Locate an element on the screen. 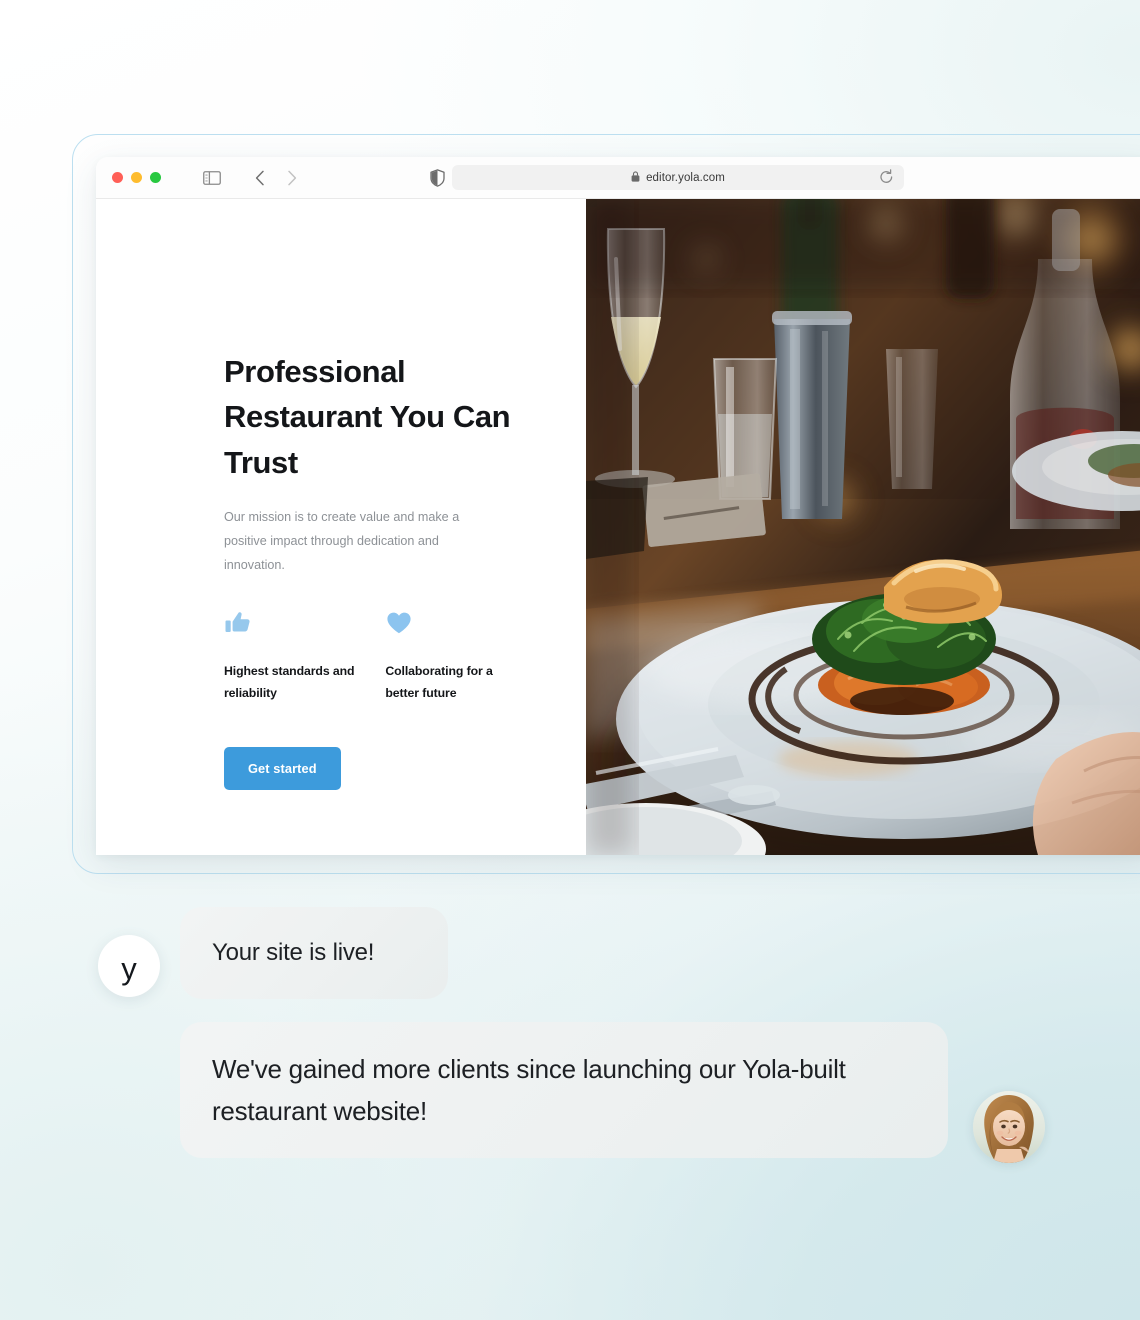  heart-icon is located at coordinates (449, 624).